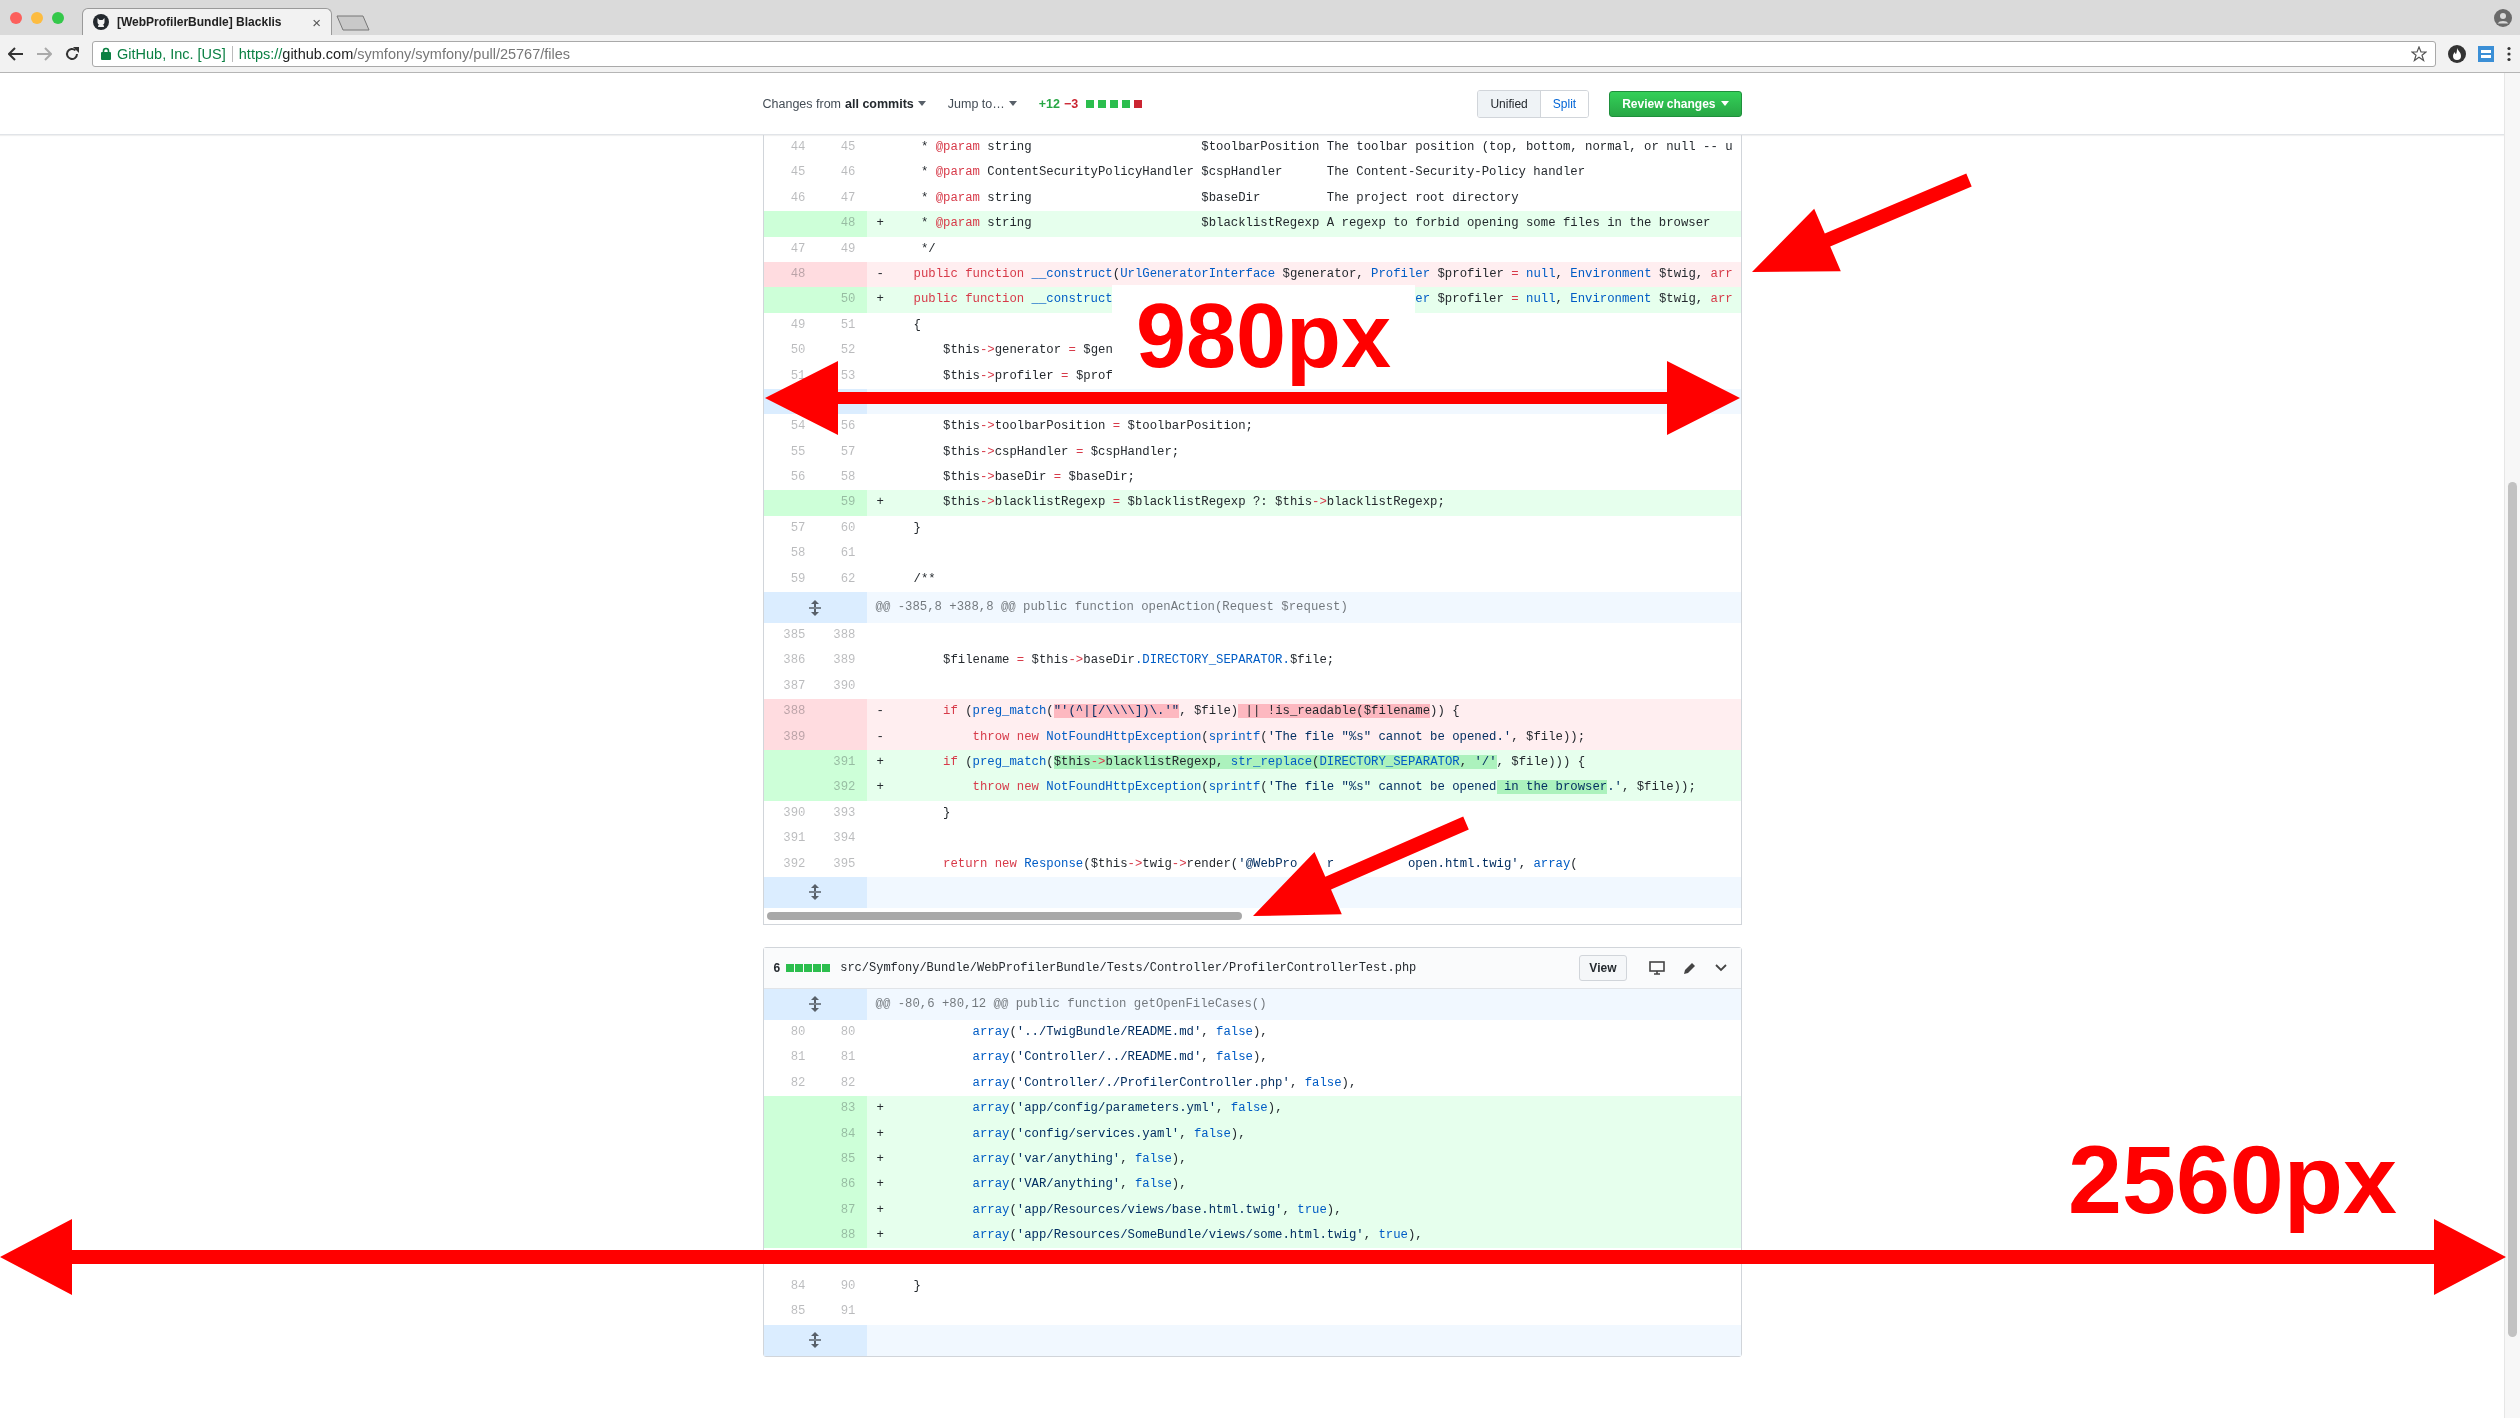 This screenshot has height=1418, width=2520. Describe the element at coordinates (1049, 103) in the screenshot. I see `additions-count: +12` at that location.